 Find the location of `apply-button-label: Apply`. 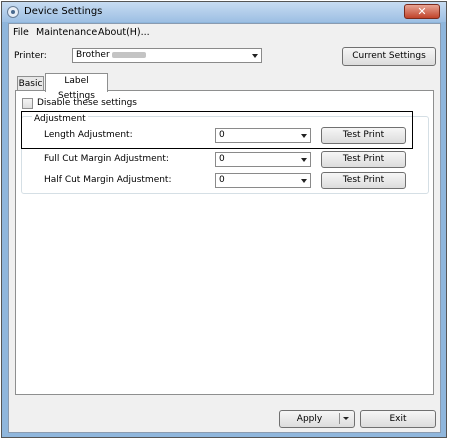

apply-button-label: Apply is located at coordinates (309, 419).